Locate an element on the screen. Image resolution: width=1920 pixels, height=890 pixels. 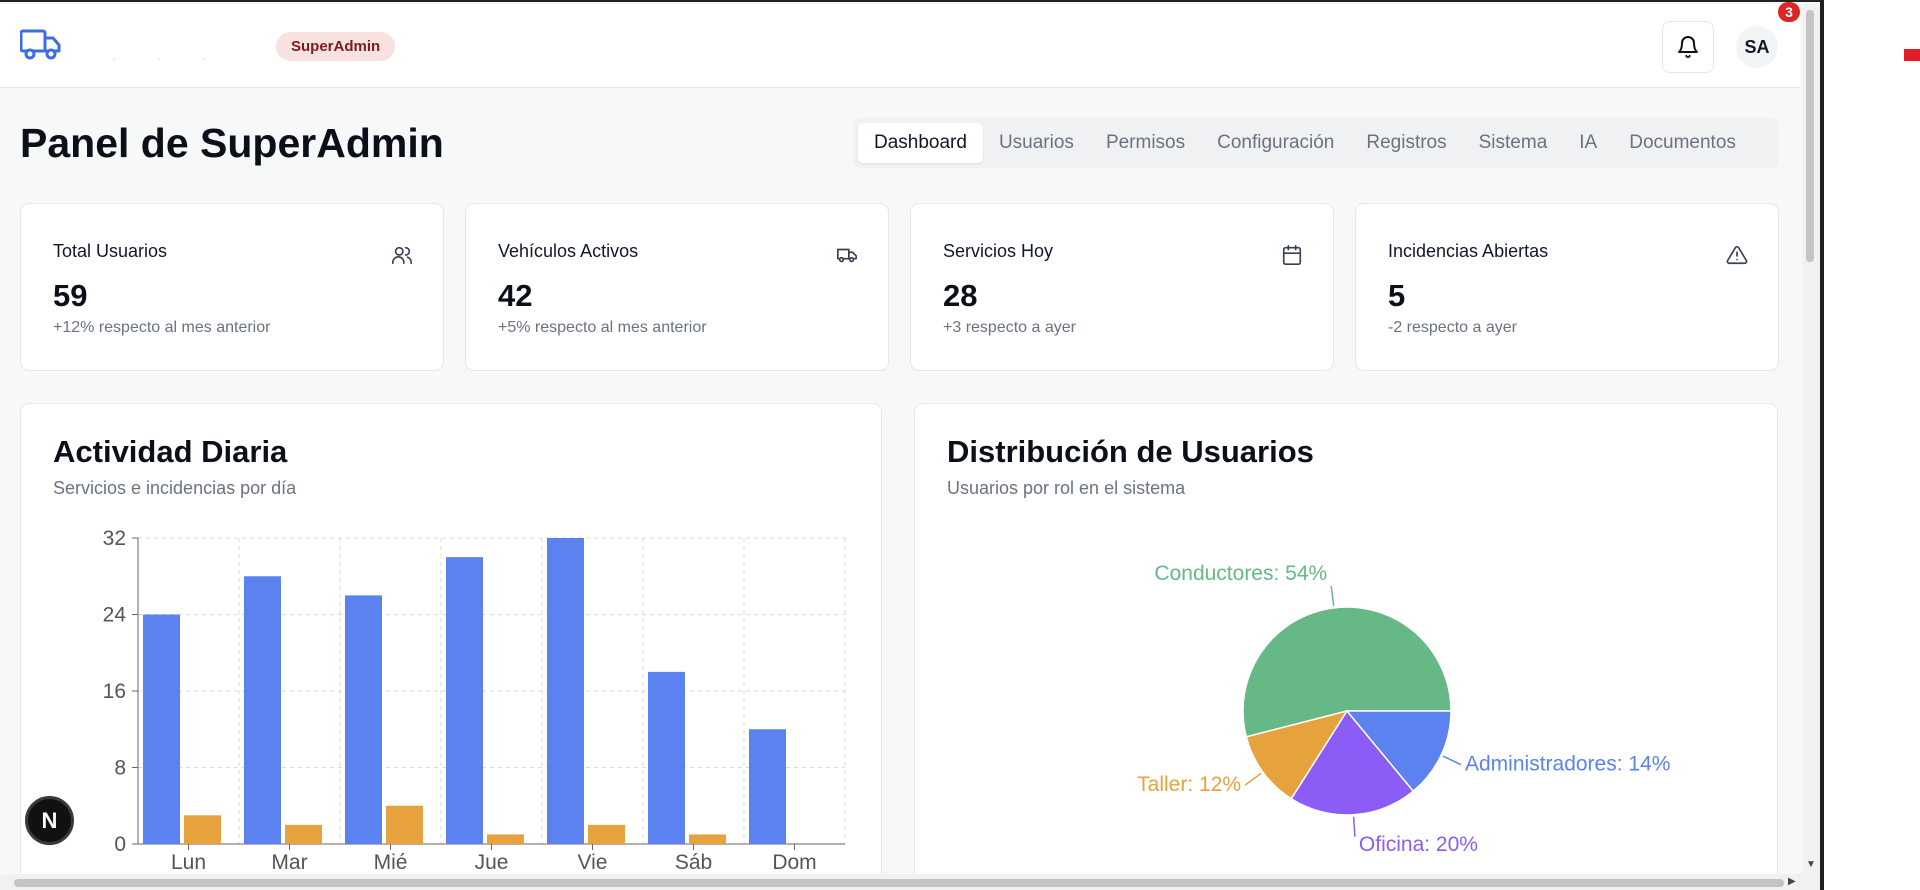
notification-count-badge: 3 is located at coordinates (1789, 12).